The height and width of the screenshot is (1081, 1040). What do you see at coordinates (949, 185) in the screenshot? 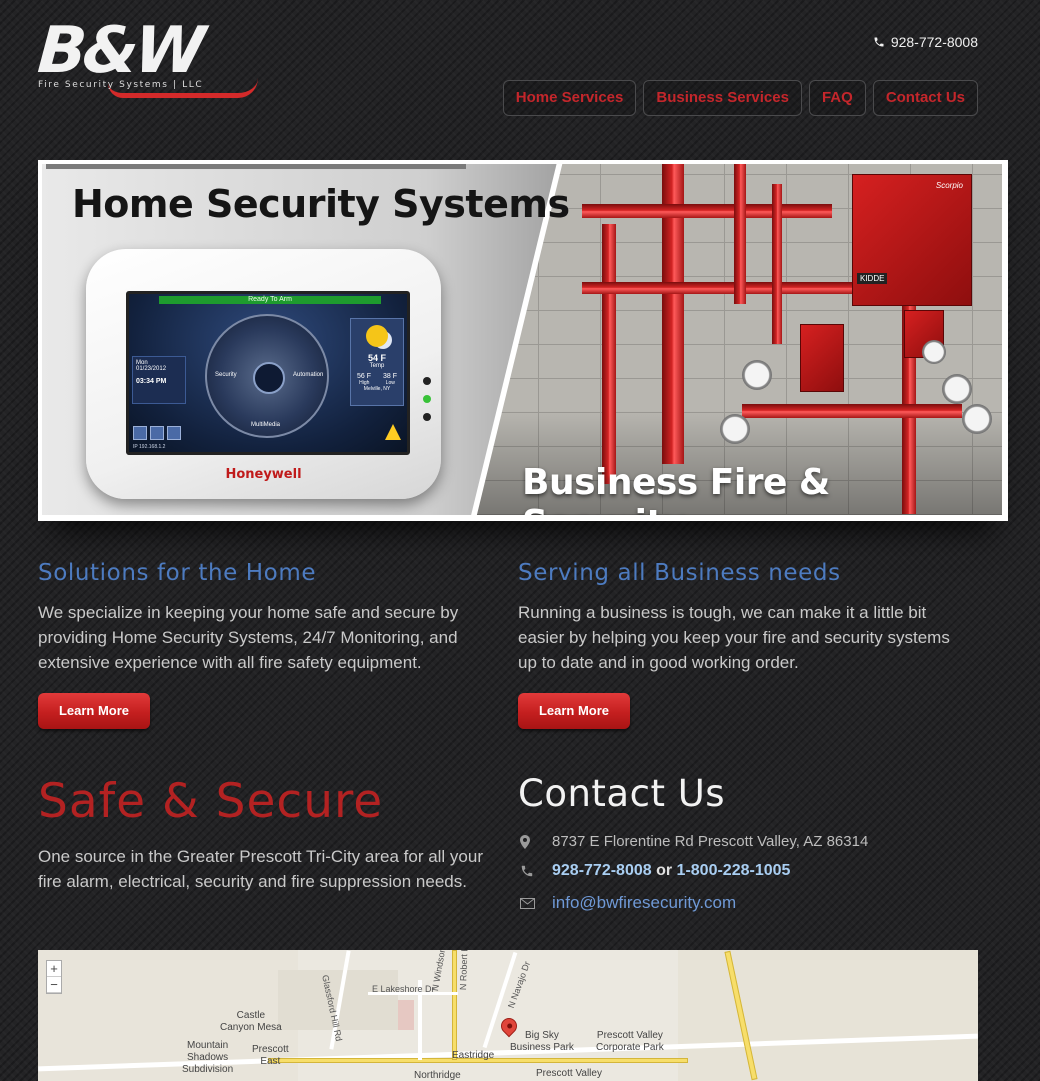
I see `panel-brand-label: Scorpio` at bounding box center [949, 185].